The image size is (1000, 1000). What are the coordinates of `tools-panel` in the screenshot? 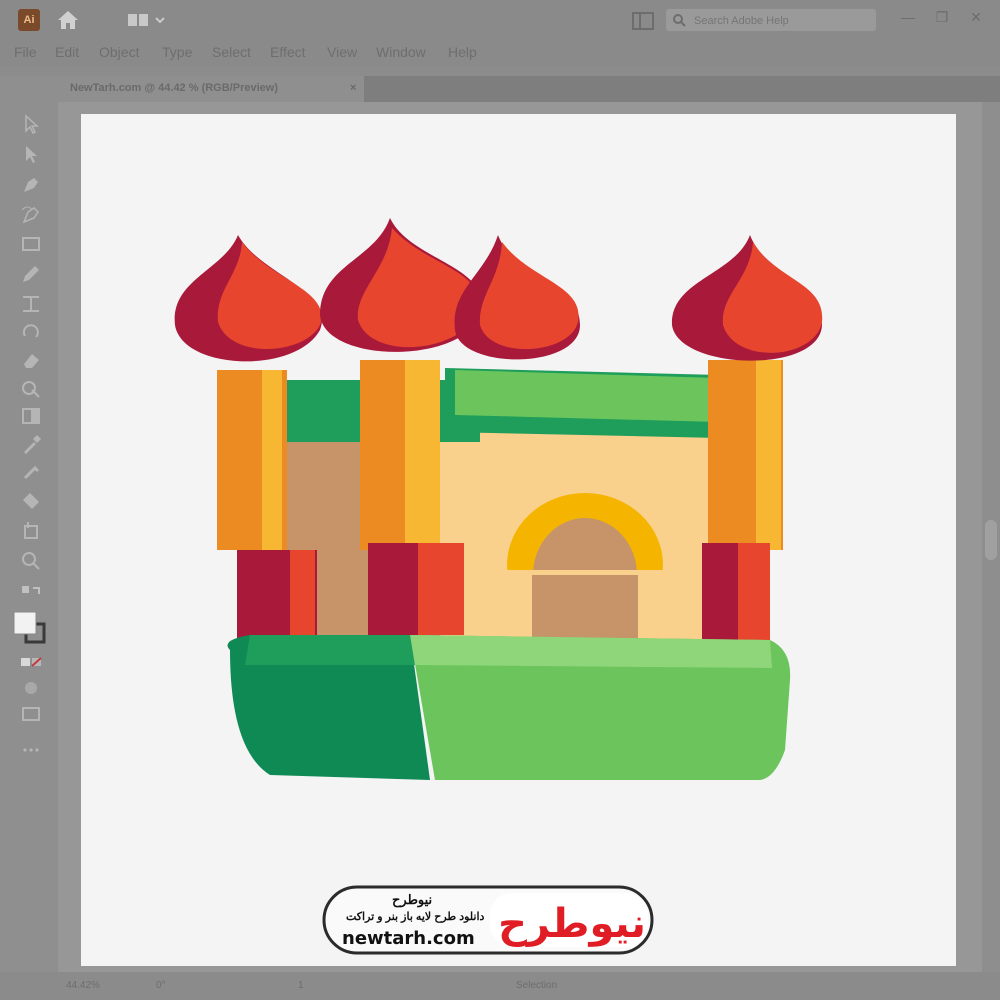 It's located at (30, 444).